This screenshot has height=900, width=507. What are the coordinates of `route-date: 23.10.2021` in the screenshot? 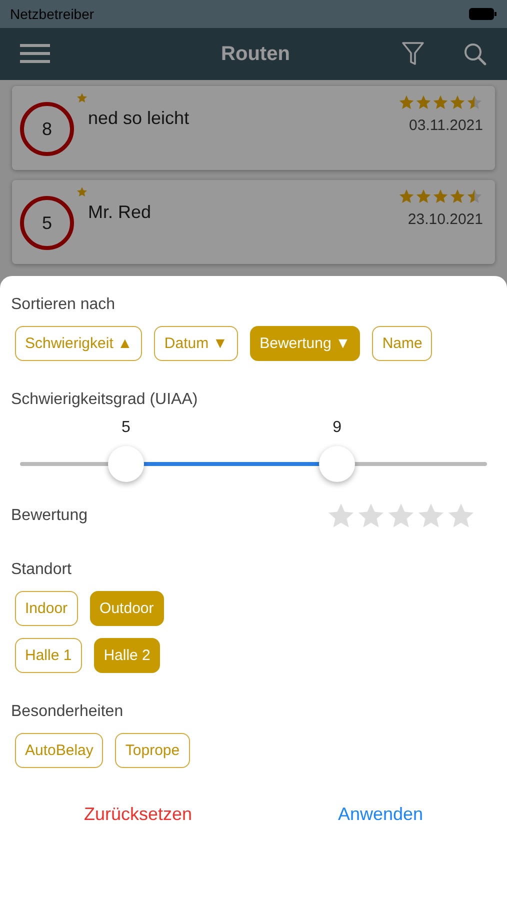 It's located at (445, 219).